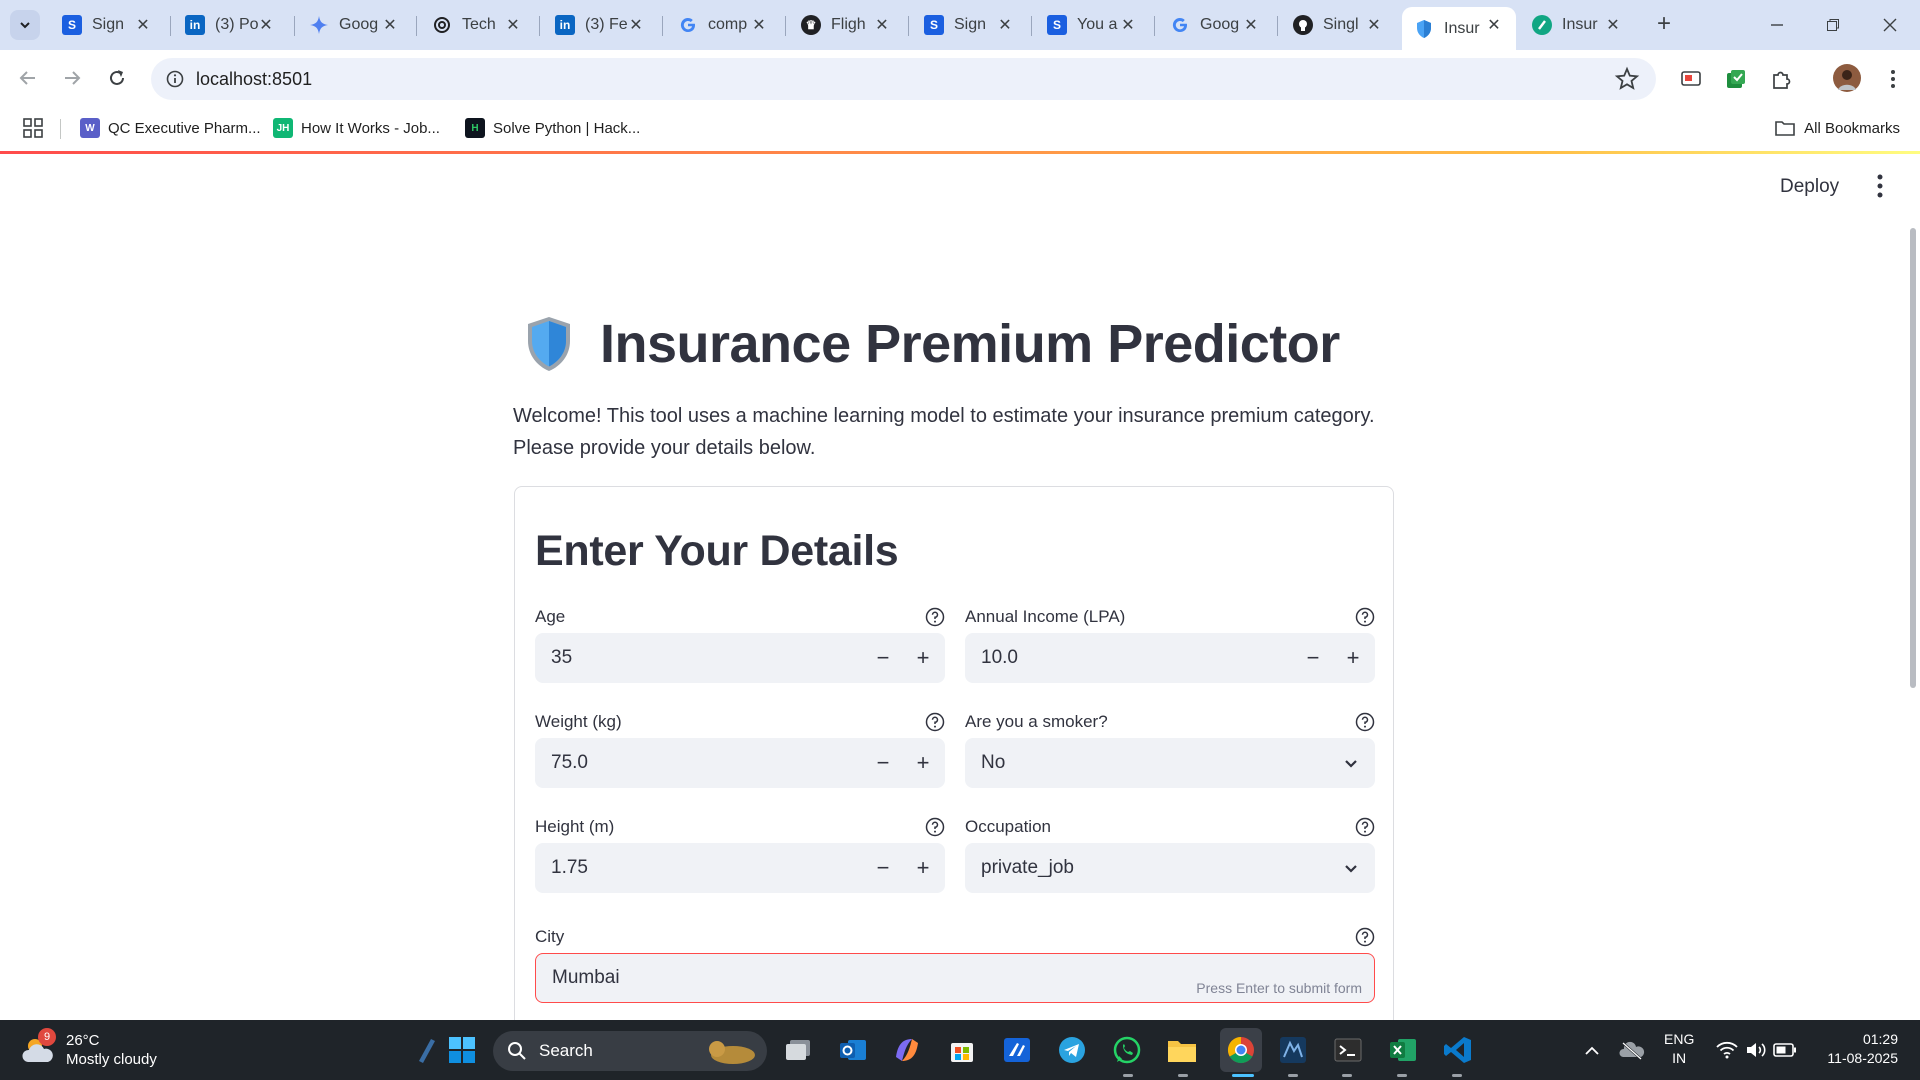  What do you see at coordinates (853, 1050) in the screenshot?
I see `outlook-icon` at bounding box center [853, 1050].